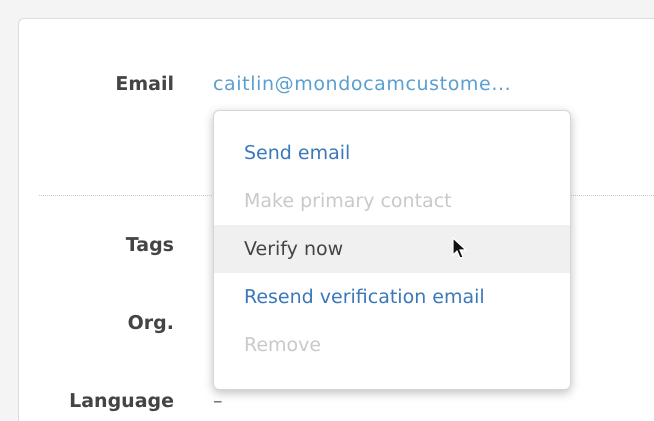  Describe the element at coordinates (144, 84) in the screenshot. I see `field-label: Email` at that location.